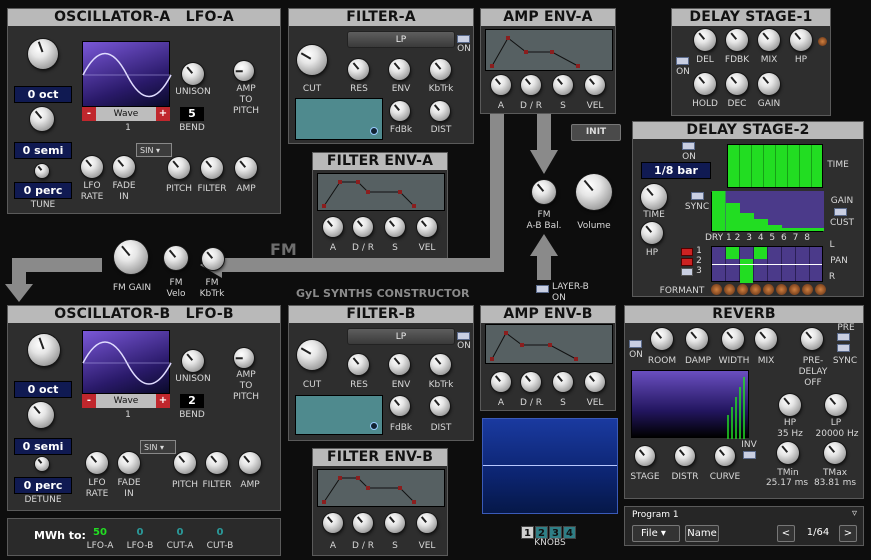 The image size is (871, 560). What do you see at coordinates (92, 167) in the screenshot?
I see `lfo-rate-knob` at bounding box center [92, 167].